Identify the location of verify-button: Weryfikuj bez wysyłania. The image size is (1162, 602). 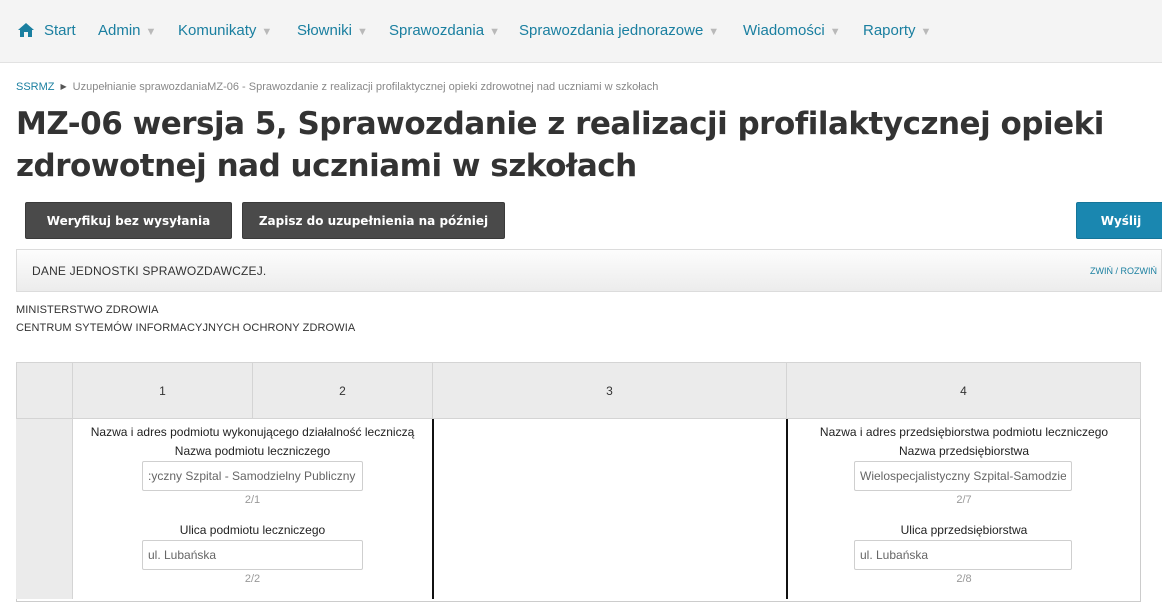
(128, 220).